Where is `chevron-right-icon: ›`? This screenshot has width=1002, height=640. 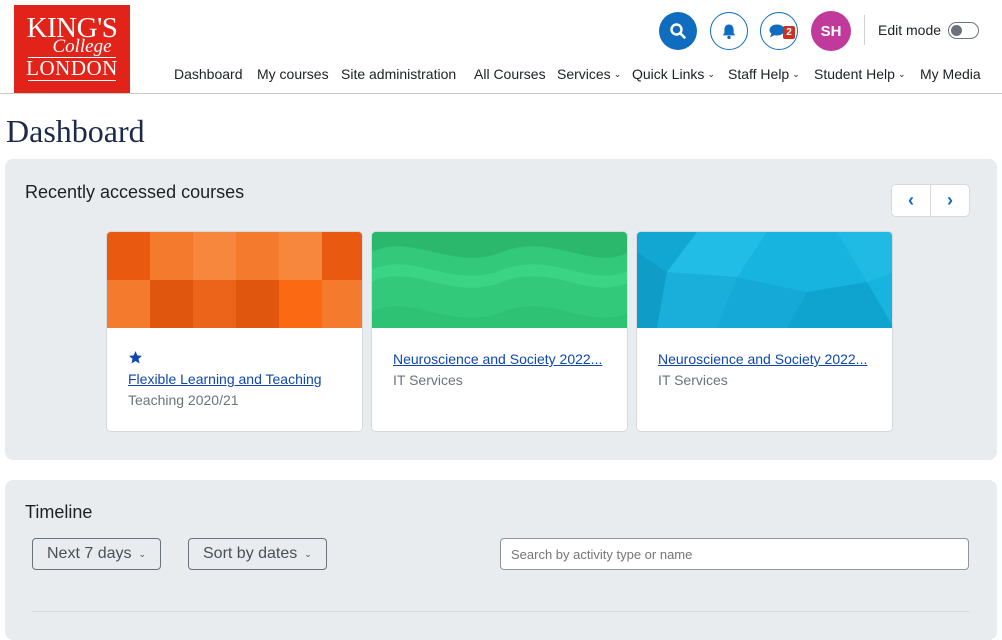 chevron-right-icon: › is located at coordinates (949, 200).